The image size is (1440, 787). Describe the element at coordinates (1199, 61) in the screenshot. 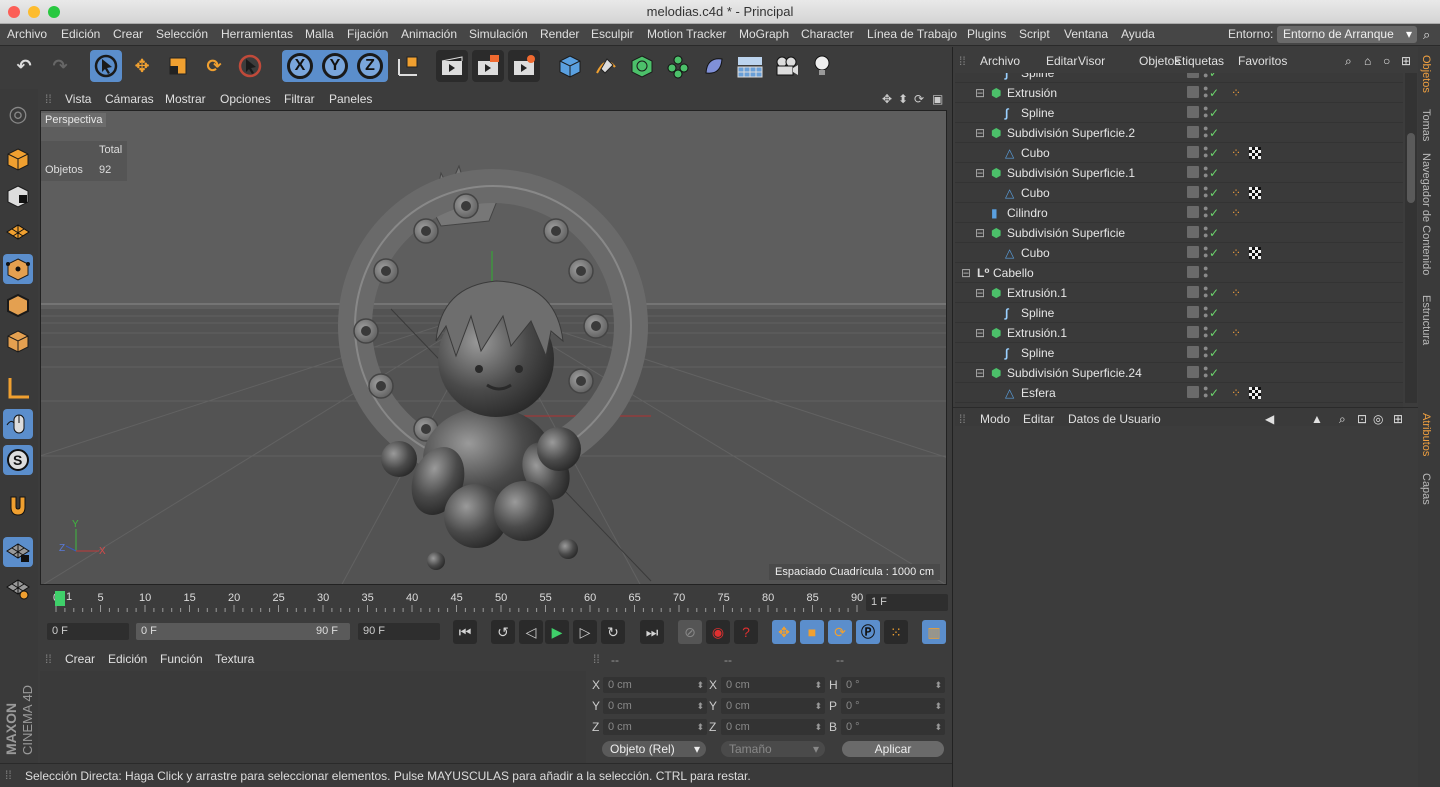

I see `om-menu-etiquetas: Etiquetas` at that location.